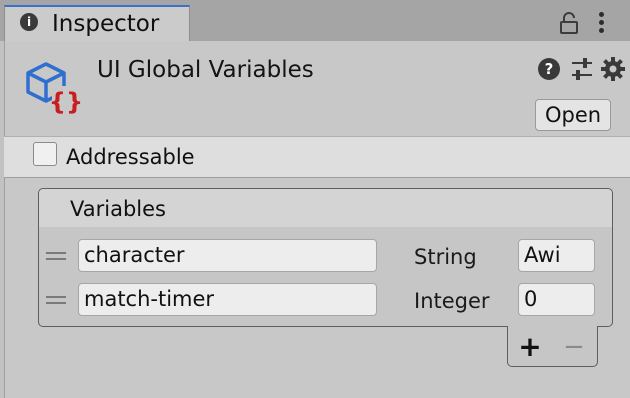 The height and width of the screenshot is (398, 630). What do you see at coordinates (29, 22) in the screenshot?
I see `info-icon: i` at bounding box center [29, 22].